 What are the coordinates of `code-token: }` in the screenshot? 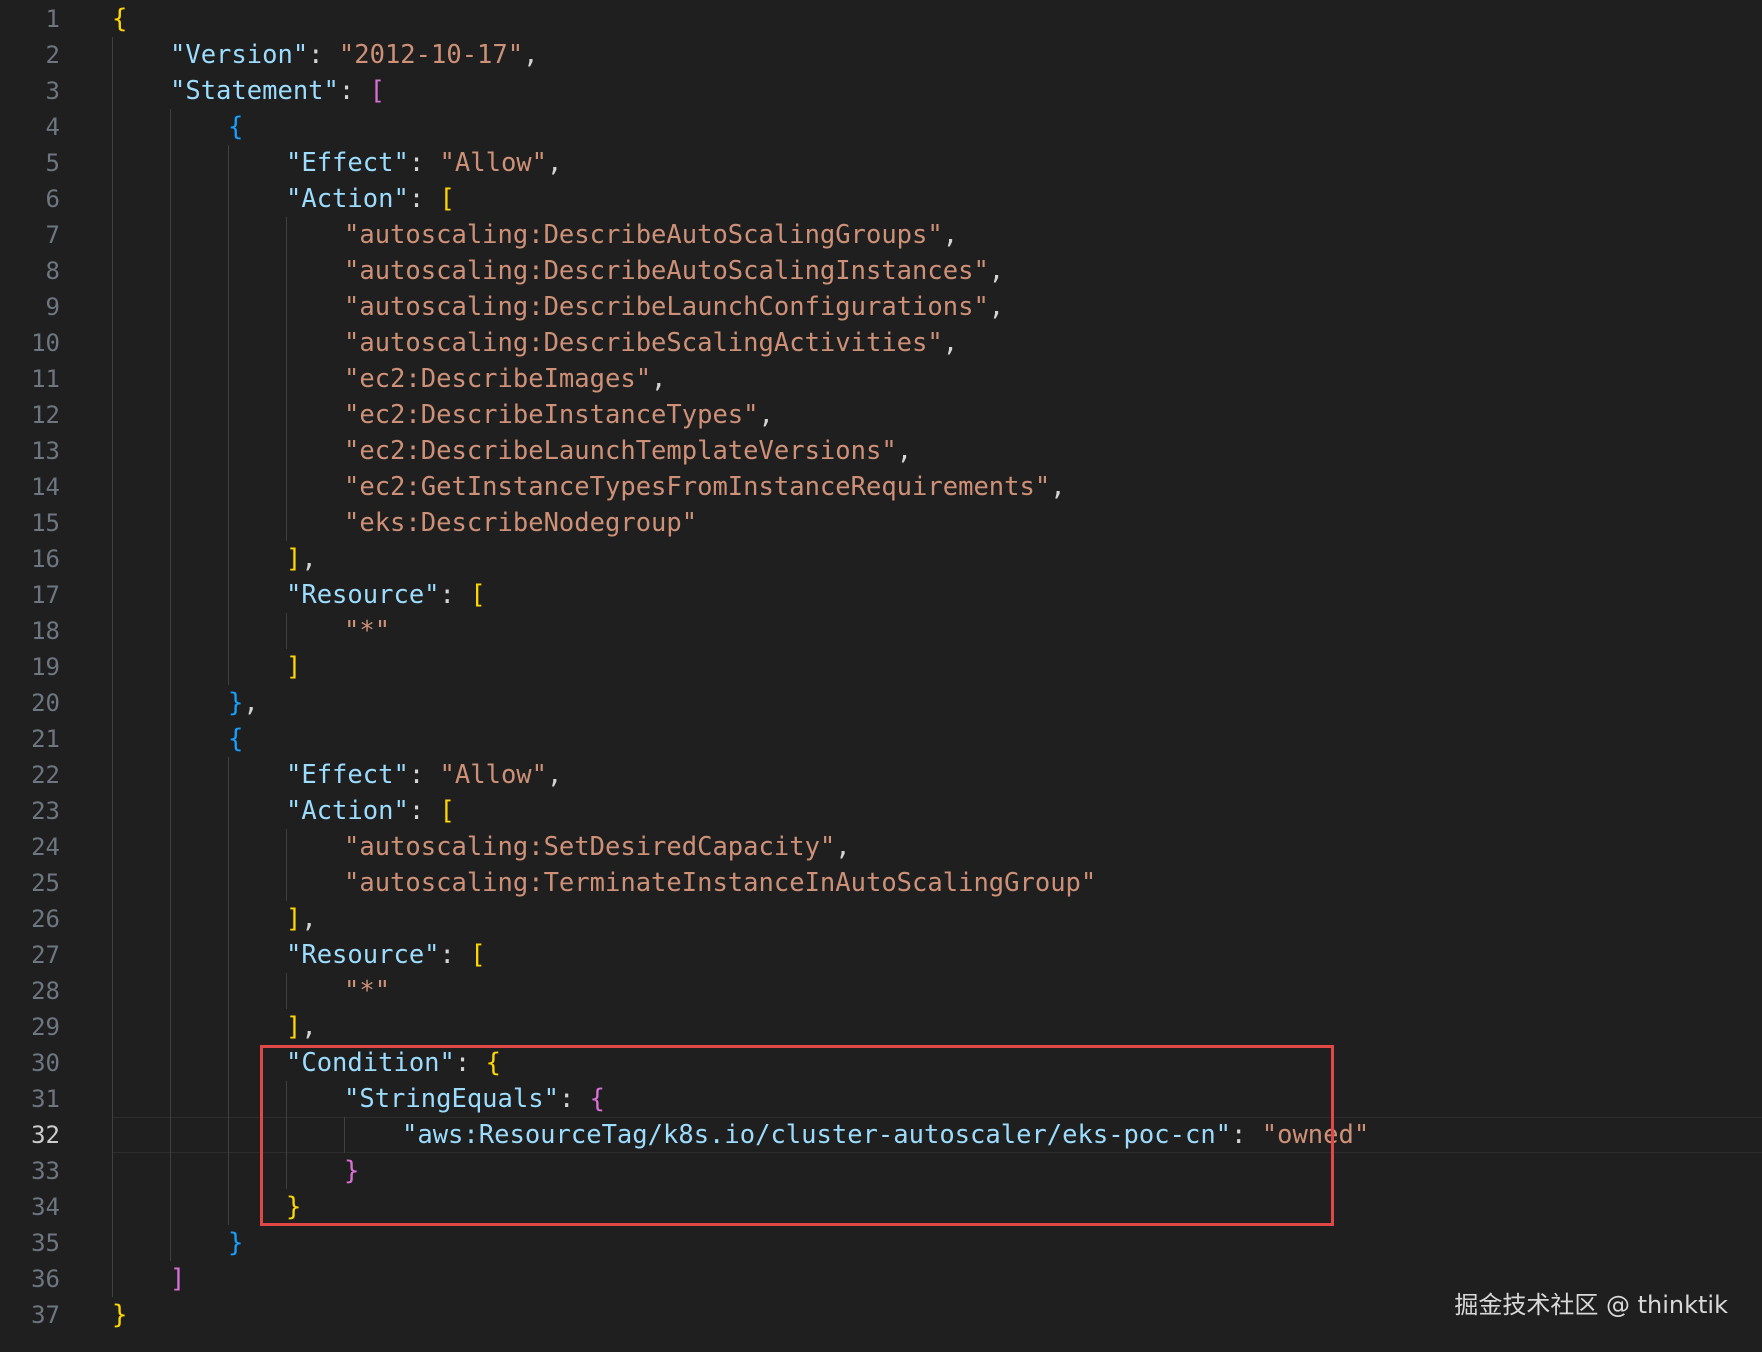 It's located at (120, 1315).